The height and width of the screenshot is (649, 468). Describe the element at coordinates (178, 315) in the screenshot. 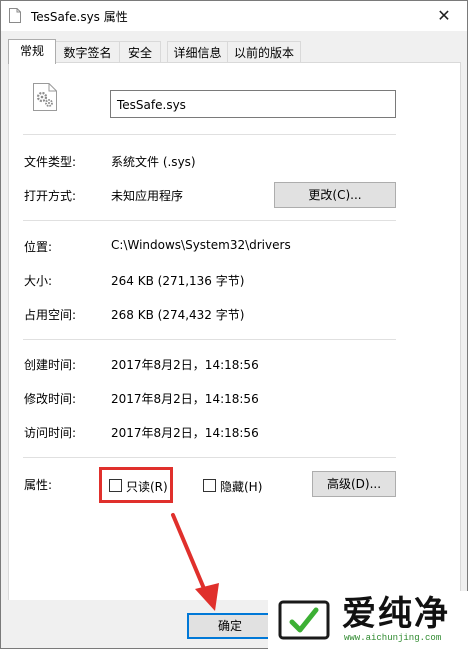

I see `size-on-disk-value: 268 KB (274,432 字节)` at that location.